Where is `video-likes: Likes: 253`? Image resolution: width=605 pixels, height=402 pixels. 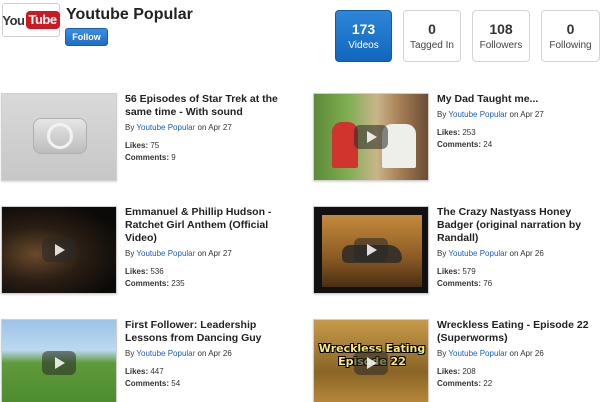
video-likes: Likes: 253 is located at coordinates (521, 132).